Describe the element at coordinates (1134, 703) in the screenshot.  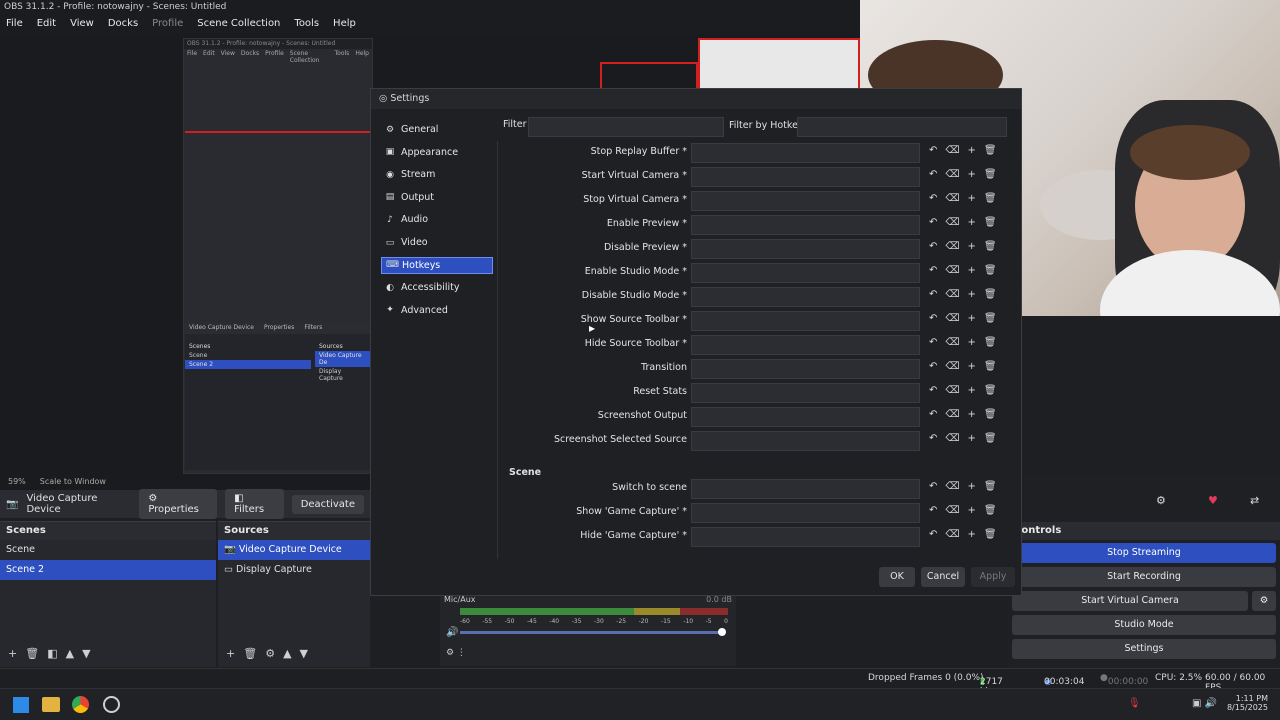
I see `mic-icon: 🎙` at that location.